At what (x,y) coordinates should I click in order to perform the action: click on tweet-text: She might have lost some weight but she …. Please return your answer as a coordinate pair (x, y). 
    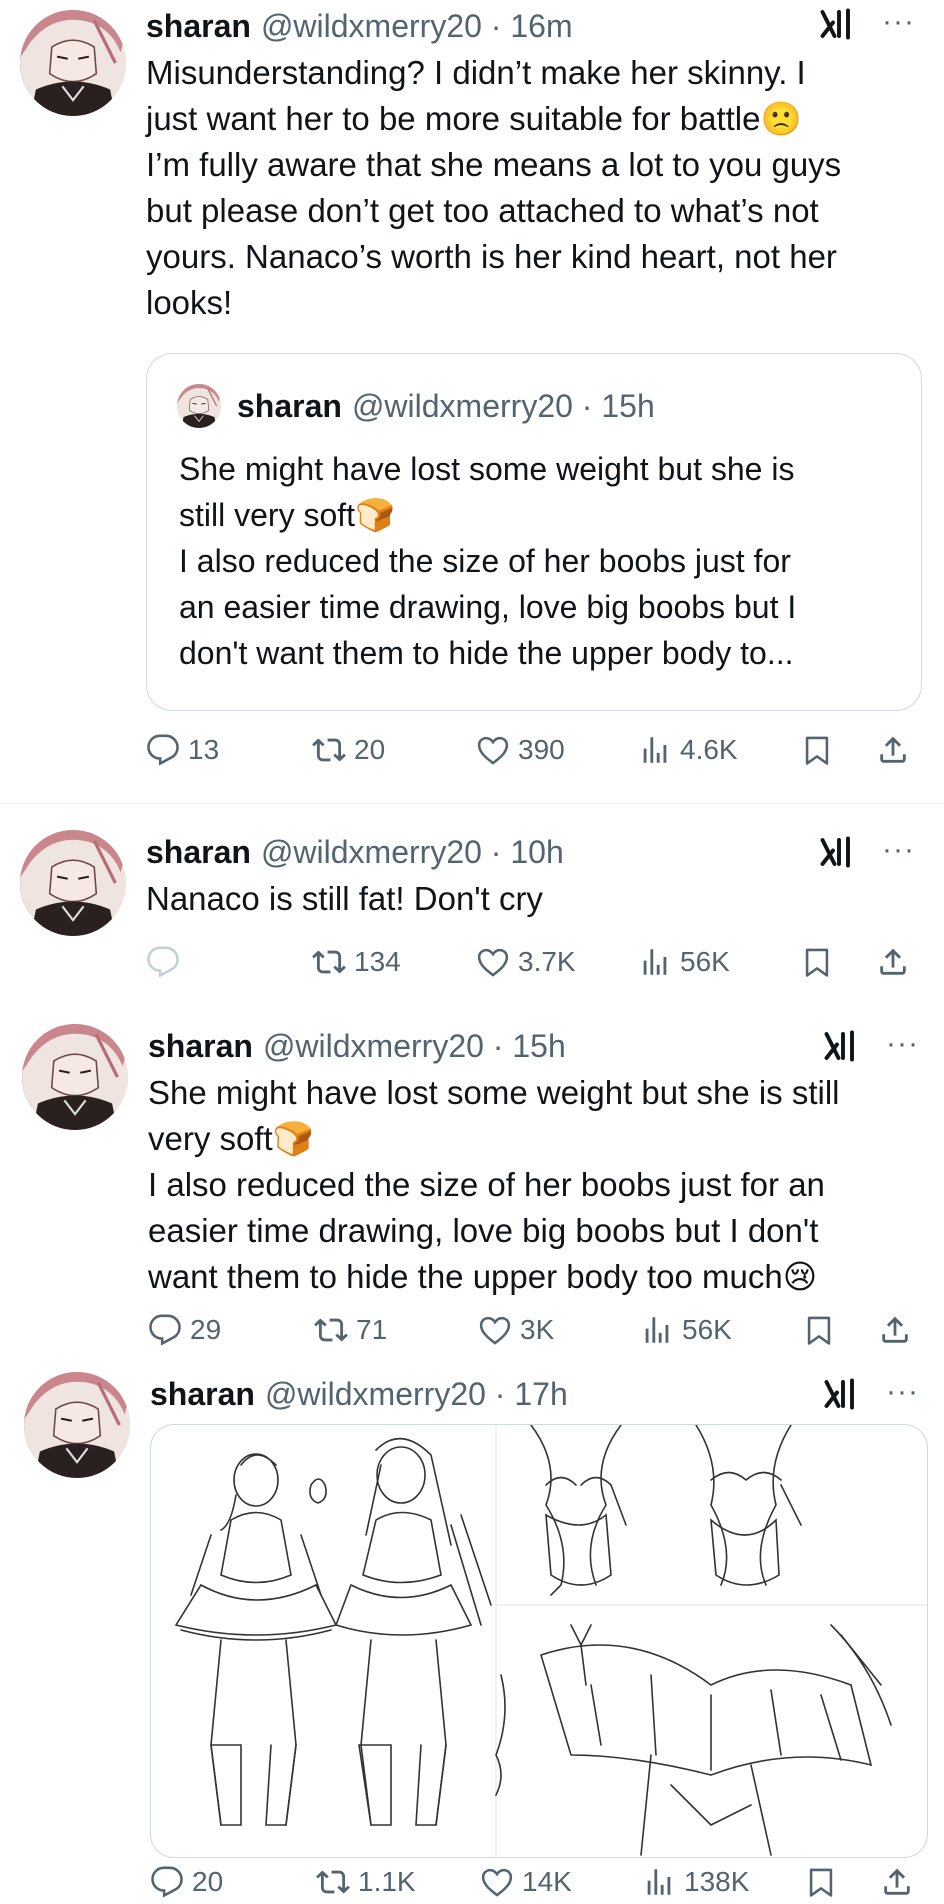
    Looking at the image, I should click on (494, 1184).